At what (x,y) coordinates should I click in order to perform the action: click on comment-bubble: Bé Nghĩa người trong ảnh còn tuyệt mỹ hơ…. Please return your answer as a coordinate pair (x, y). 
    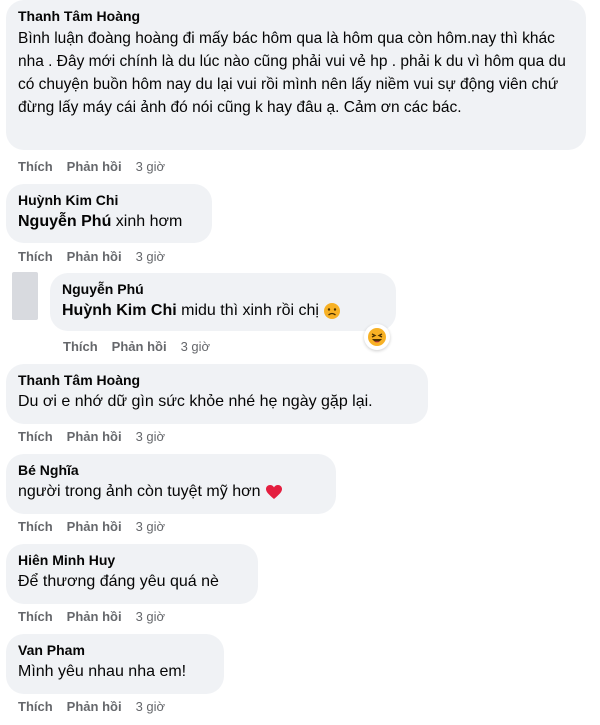
    Looking at the image, I should click on (171, 484).